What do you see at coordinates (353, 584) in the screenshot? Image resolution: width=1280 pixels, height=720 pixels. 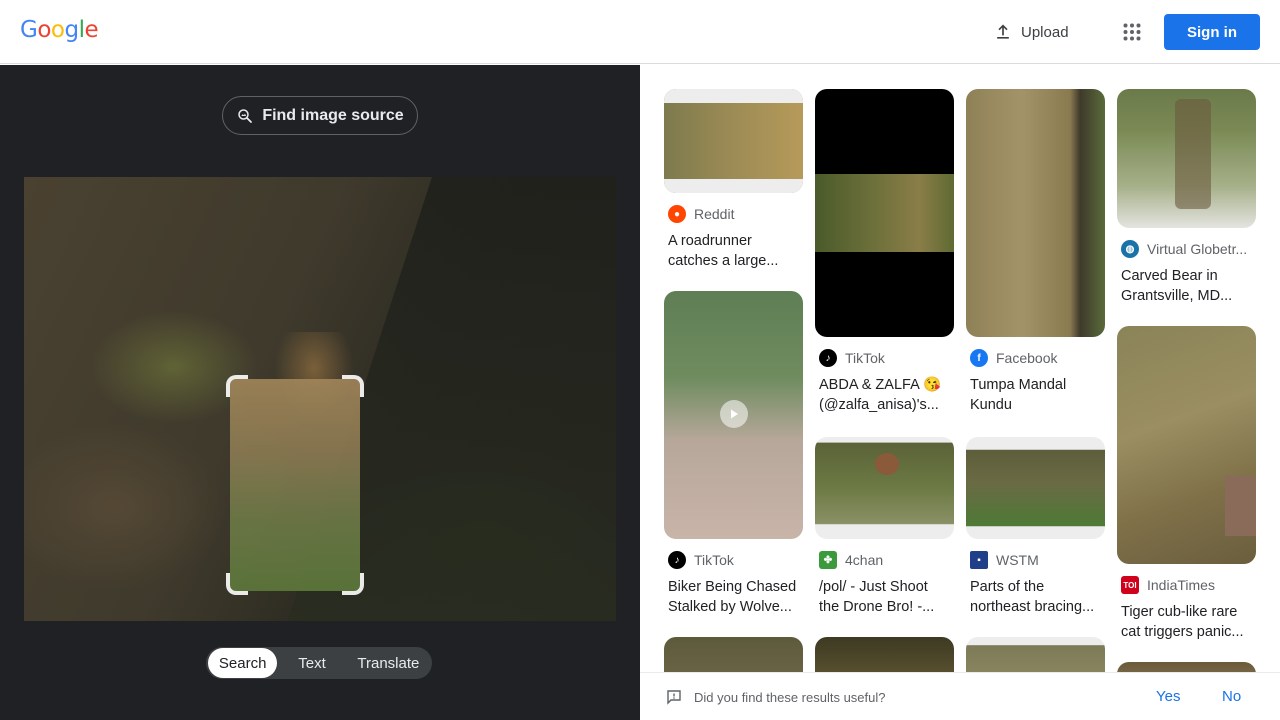 I see `crop-handle-bottom-right` at bounding box center [353, 584].